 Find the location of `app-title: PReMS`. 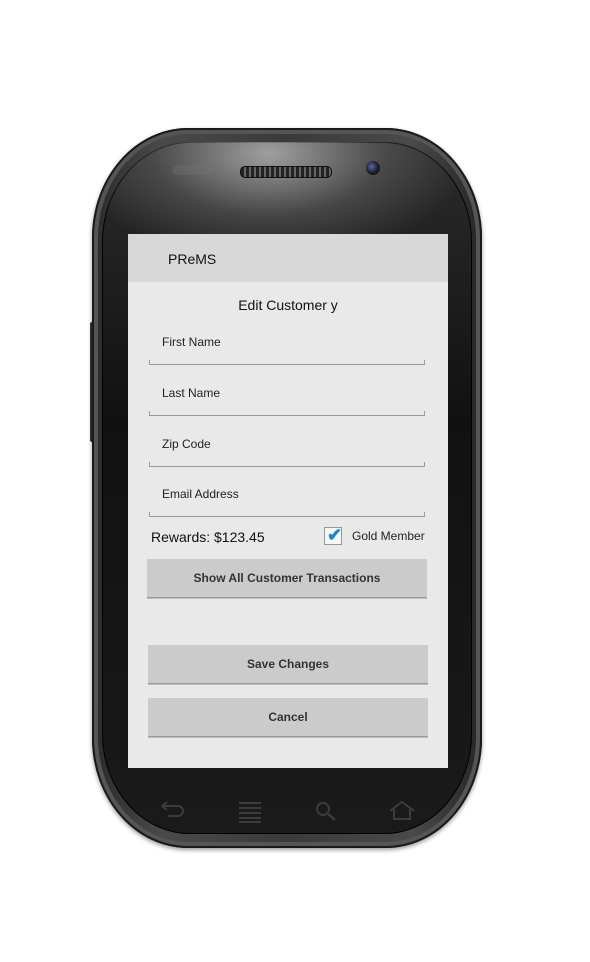

app-title: PReMS is located at coordinates (192, 259).